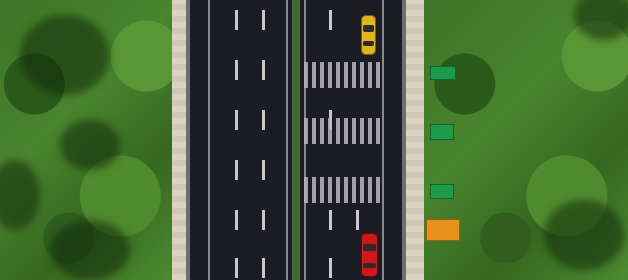 The height and width of the screenshot is (280, 628). What do you see at coordinates (415, 140) in the screenshot?
I see `sidewalk-right` at bounding box center [415, 140].